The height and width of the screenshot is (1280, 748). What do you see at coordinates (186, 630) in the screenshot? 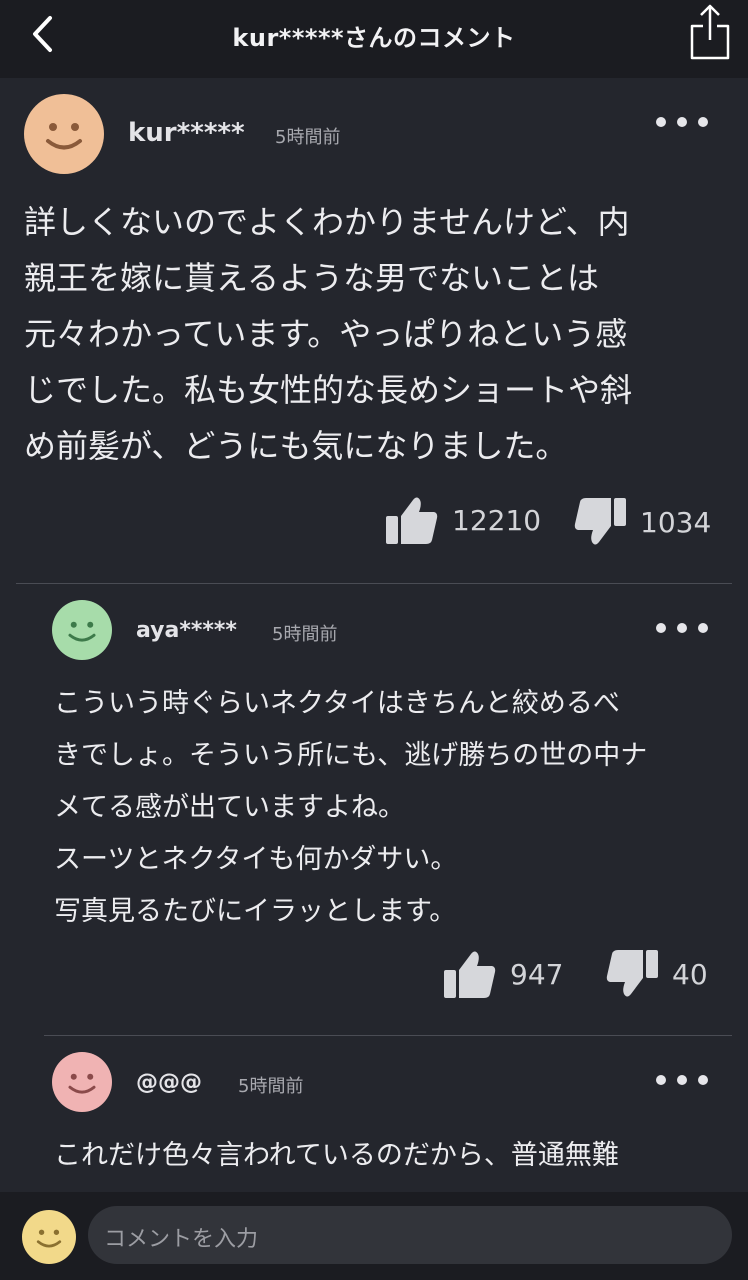
I see `comment-author: aya*****` at bounding box center [186, 630].